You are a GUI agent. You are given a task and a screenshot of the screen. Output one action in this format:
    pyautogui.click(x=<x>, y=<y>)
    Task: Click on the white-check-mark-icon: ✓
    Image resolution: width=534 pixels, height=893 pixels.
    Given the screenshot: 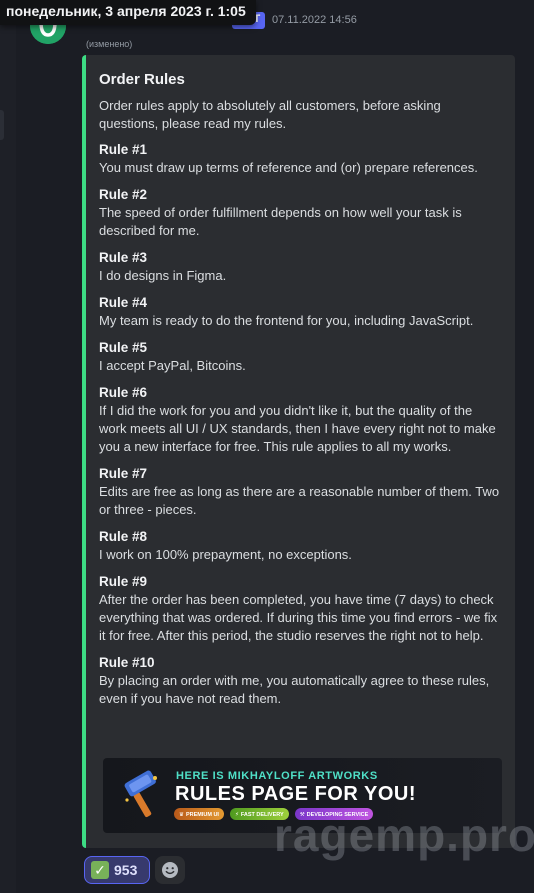 What is the action you would take?
    pyautogui.click(x=100, y=870)
    